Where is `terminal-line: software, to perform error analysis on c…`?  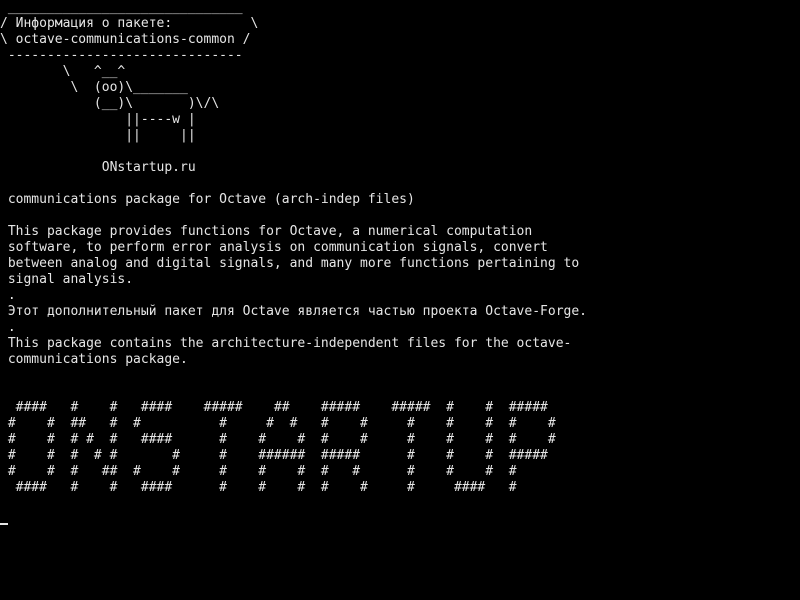 terminal-line: software, to perform error analysis on c… is located at coordinates (274, 247).